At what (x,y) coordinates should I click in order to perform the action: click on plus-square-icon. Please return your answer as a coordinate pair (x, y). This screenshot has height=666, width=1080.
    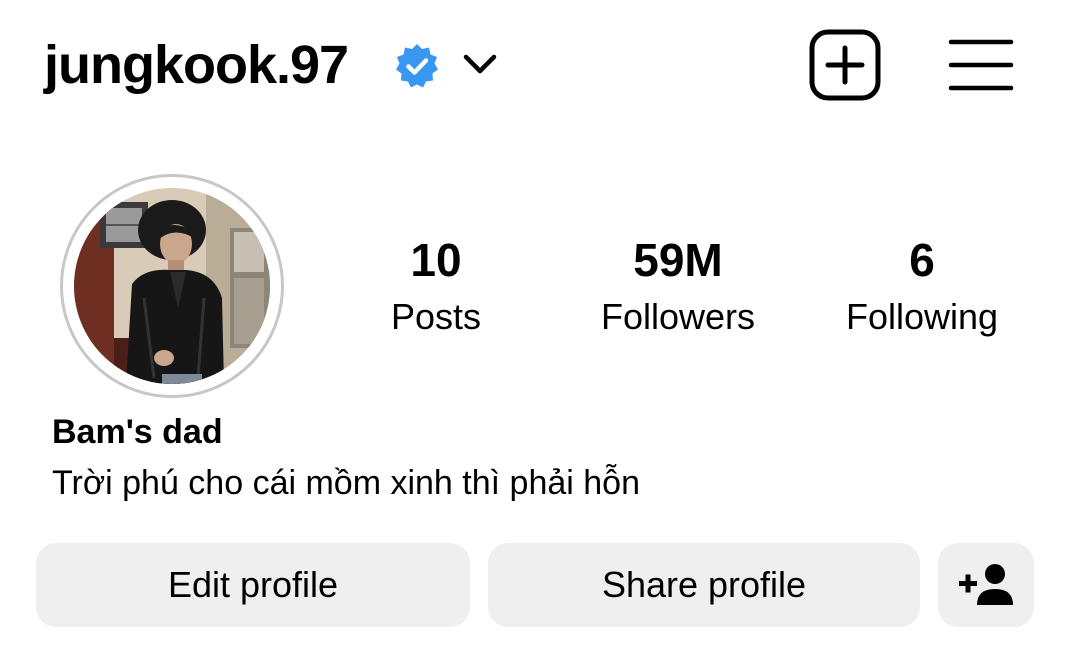
    Looking at the image, I should click on (845, 65).